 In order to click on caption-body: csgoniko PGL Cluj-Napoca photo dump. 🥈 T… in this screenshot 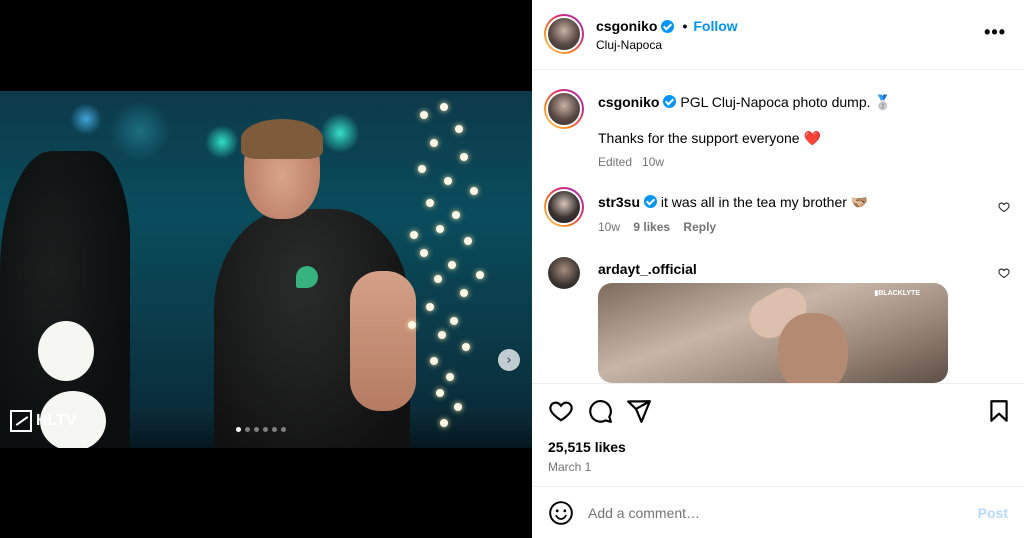, I will do `click(788, 132)`.